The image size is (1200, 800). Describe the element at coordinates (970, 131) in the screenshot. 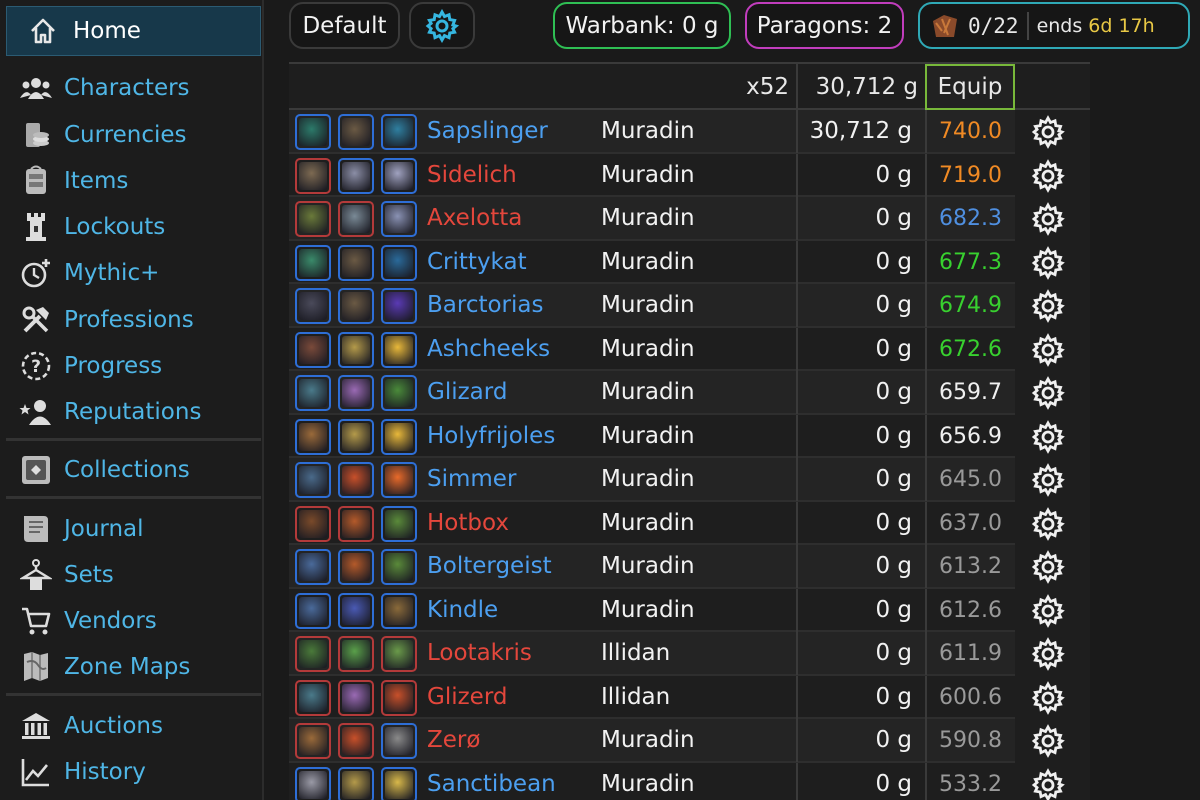

I see `item-level: 740.0` at that location.